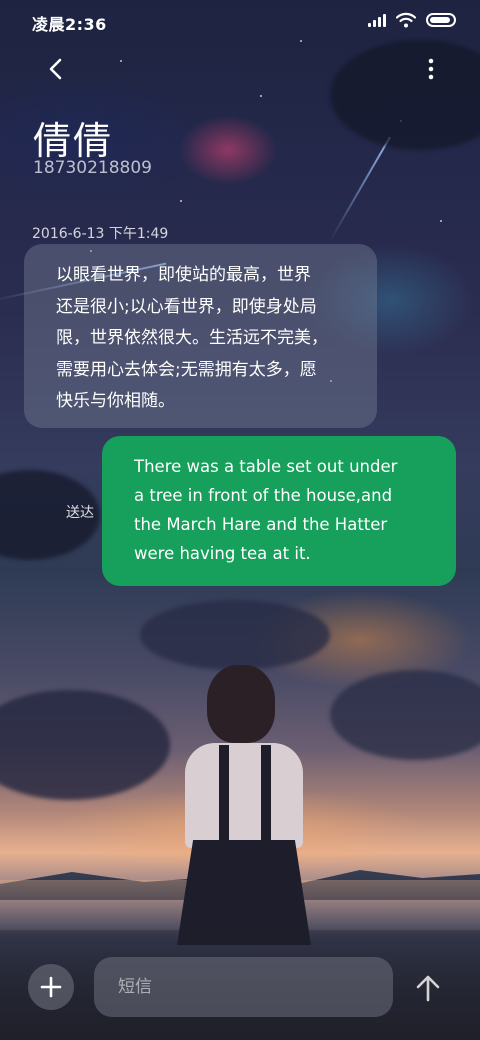  I want to click on message-timestamp: 2016-6-13 下午1:49, so click(100, 234).